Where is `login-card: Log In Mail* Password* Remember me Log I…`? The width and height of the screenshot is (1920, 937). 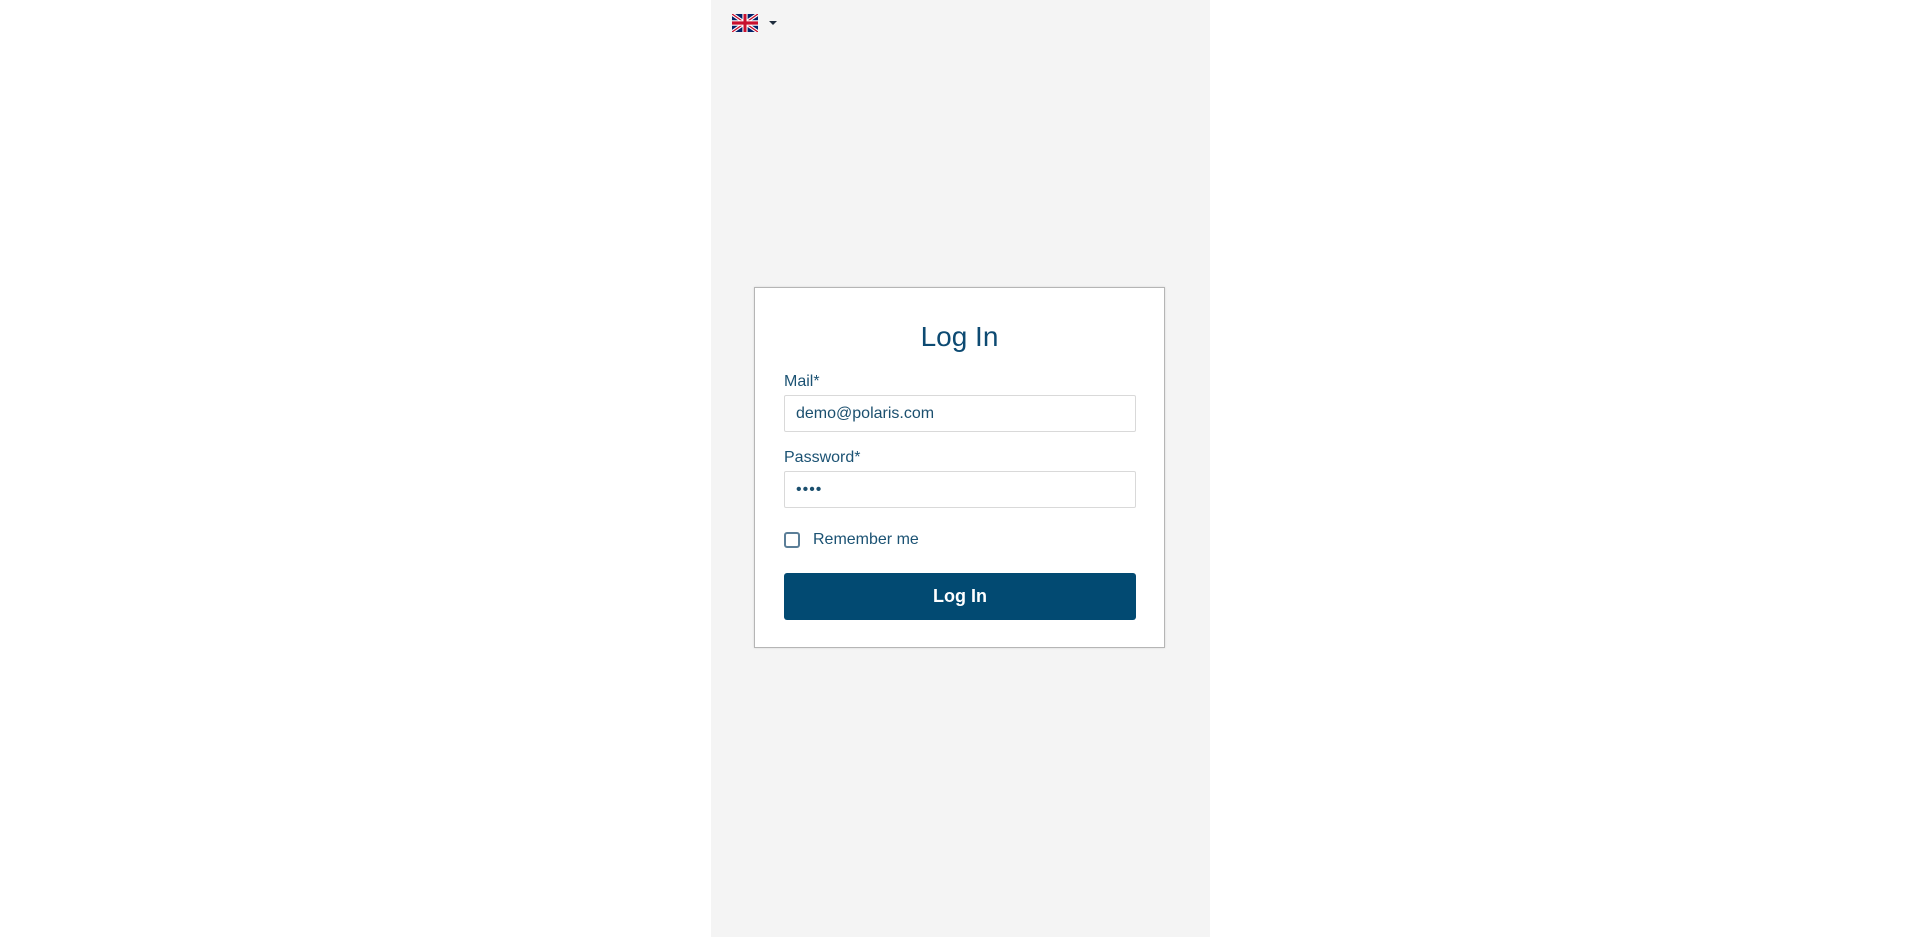 login-card: Log In Mail* Password* Remember me Log I… is located at coordinates (959, 467).